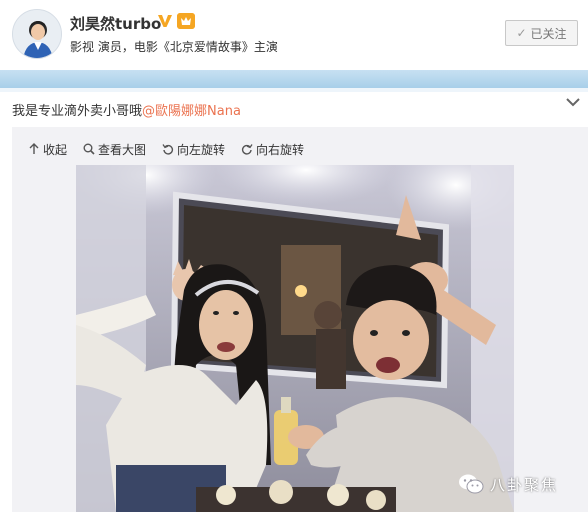 This screenshot has height=512, width=588. I want to click on follow-button: ✓ 已关注, so click(541, 33).